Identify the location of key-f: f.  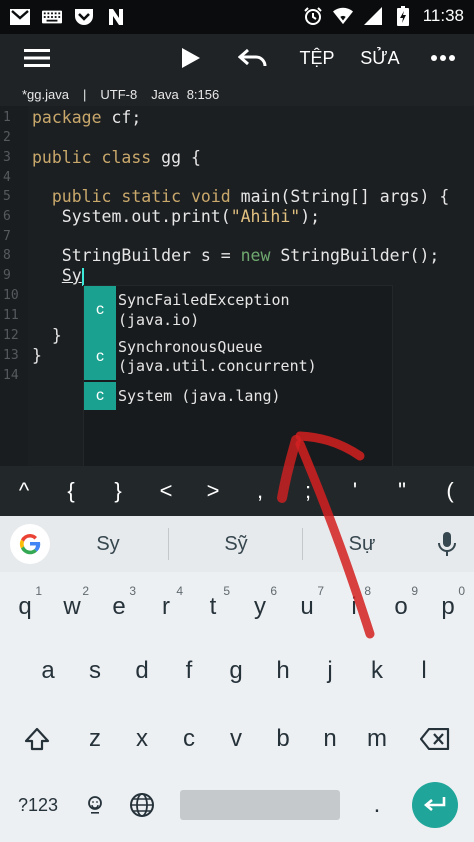
(189, 671).